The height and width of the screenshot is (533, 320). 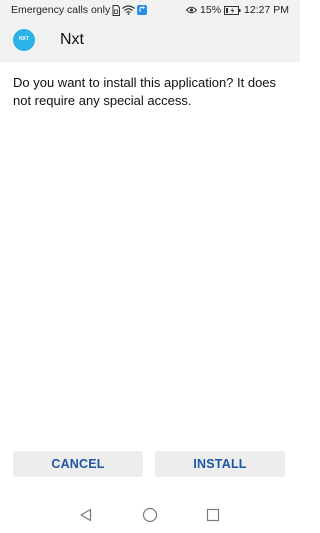 I want to click on sim-card-icon, so click(x=116, y=10).